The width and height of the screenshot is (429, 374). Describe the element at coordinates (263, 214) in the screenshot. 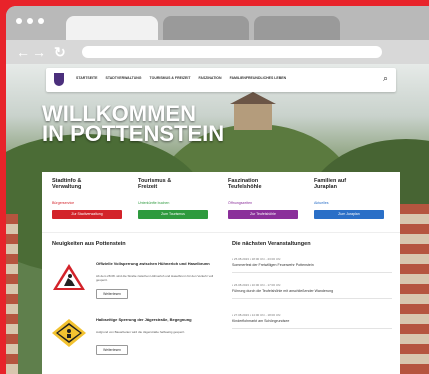

I see `category-button: Zur Teufelshöhle` at that location.